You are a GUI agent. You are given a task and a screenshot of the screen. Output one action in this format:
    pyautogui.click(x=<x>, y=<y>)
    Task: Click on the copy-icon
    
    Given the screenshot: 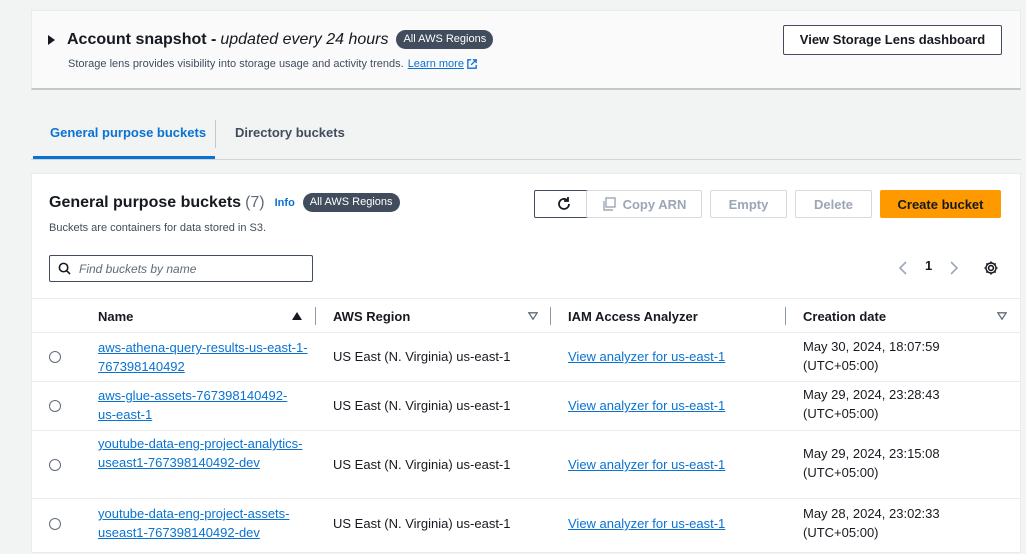 What is the action you would take?
    pyautogui.click(x=609, y=204)
    